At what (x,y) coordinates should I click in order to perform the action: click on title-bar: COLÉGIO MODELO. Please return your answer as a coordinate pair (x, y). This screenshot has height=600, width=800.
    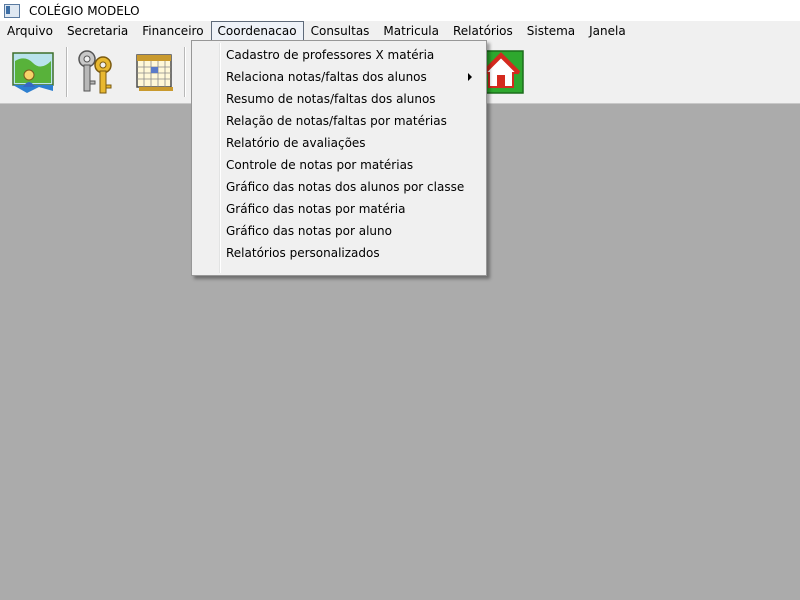
    Looking at the image, I should click on (400, 10).